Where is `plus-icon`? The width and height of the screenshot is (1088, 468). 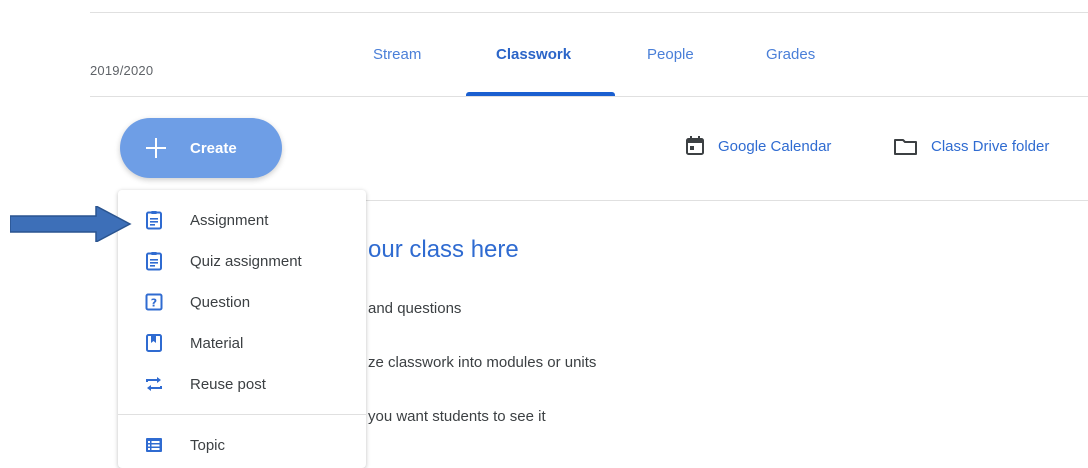
plus-icon is located at coordinates (156, 148).